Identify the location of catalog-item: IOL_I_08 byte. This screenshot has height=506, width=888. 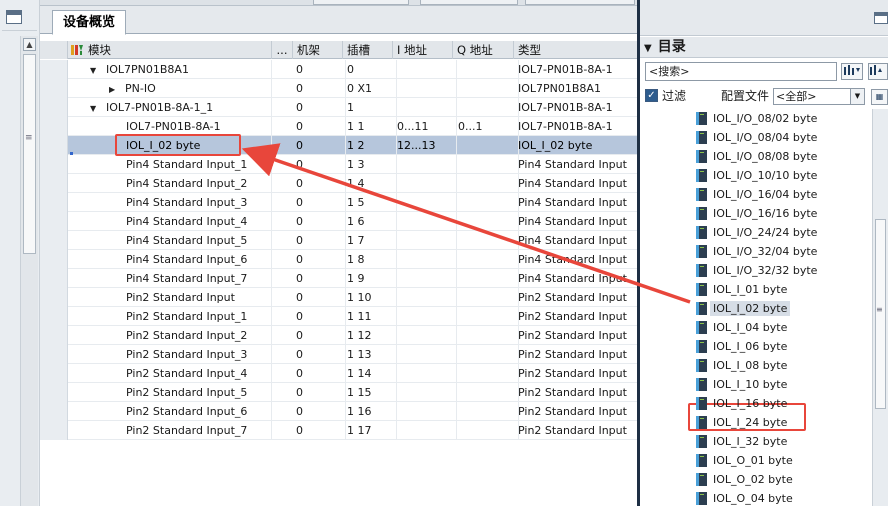
(756, 365).